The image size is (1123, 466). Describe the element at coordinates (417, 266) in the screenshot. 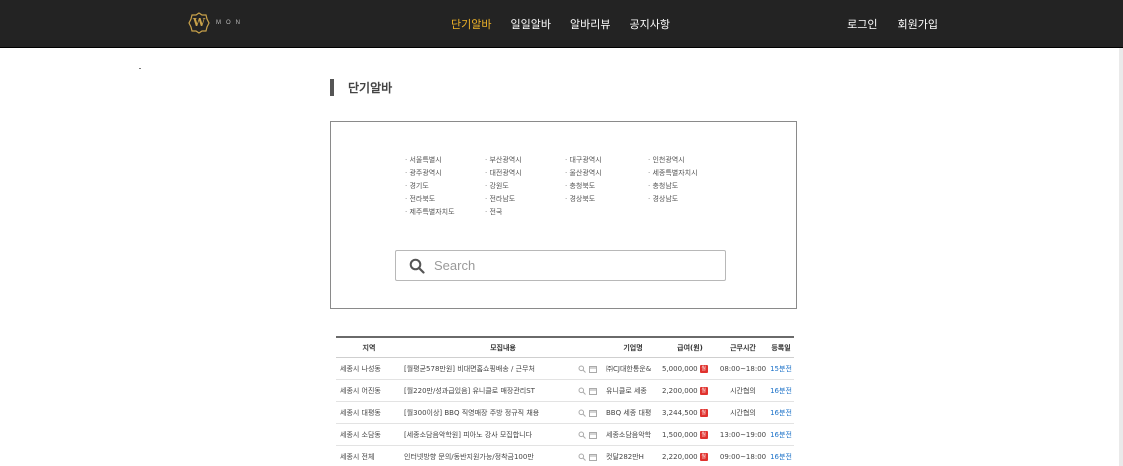

I see `search-icon` at that location.